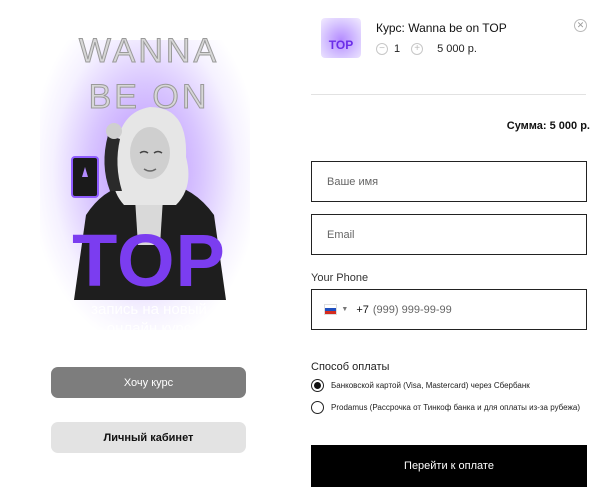 This screenshot has width=600, height=495. What do you see at coordinates (317, 407) in the screenshot?
I see `radio-unselected` at bounding box center [317, 407].